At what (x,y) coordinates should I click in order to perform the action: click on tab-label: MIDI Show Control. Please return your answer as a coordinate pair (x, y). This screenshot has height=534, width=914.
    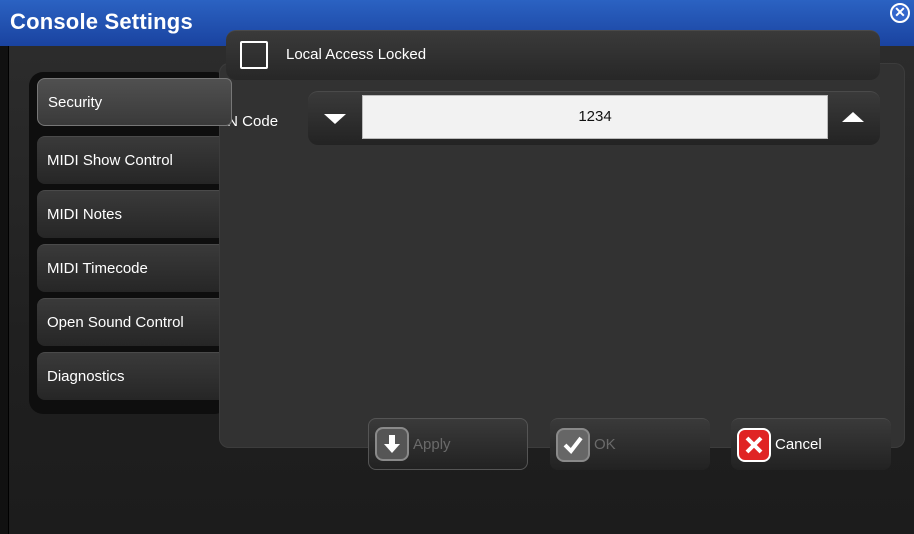
    Looking at the image, I should click on (110, 160).